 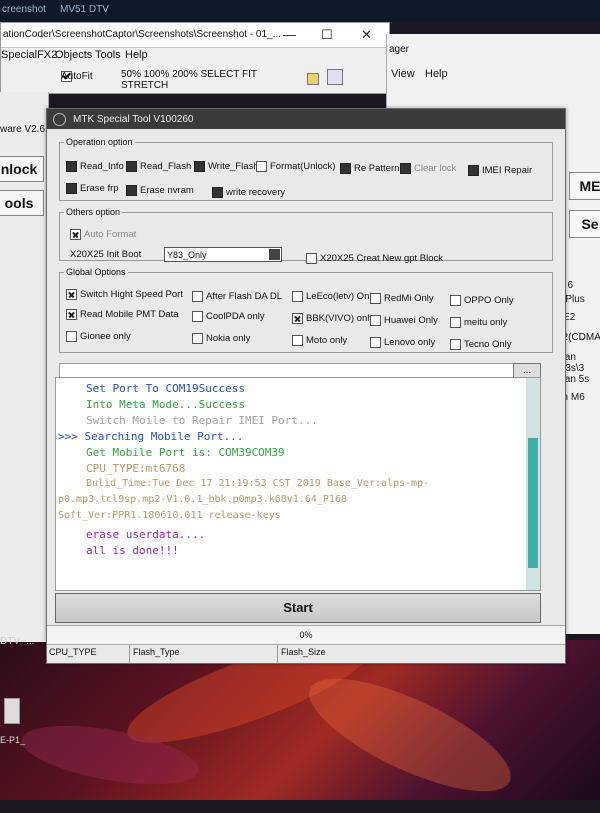 I want to click on menu-help-right: Help, so click(x=436, y=74).